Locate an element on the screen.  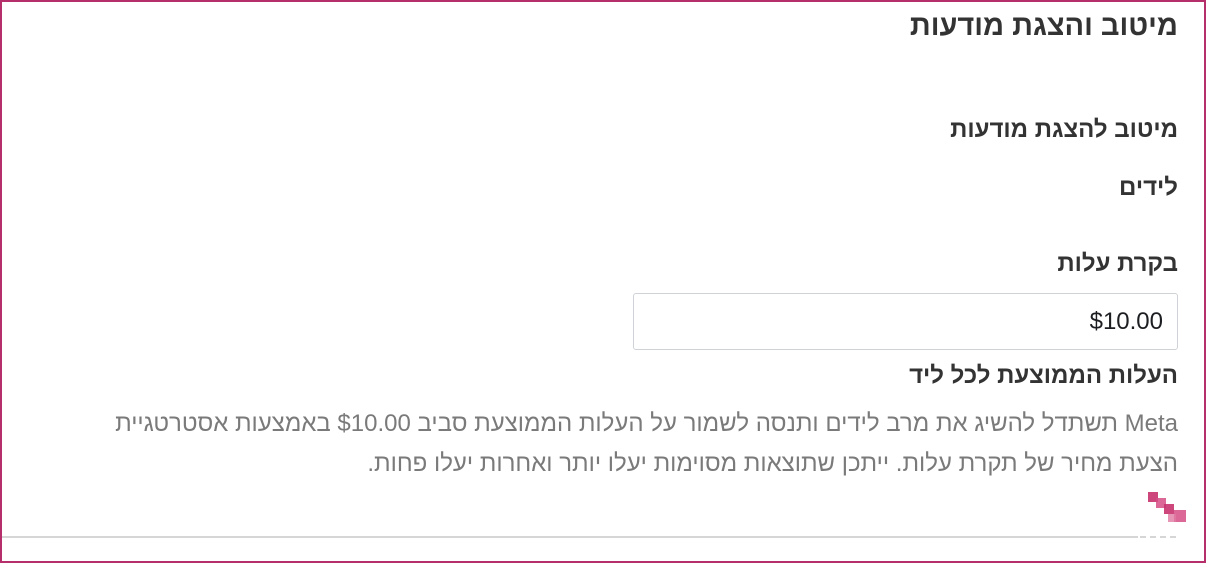
section-title: מיטוב והצגת מודעות is located at coordinates (1043, 26).